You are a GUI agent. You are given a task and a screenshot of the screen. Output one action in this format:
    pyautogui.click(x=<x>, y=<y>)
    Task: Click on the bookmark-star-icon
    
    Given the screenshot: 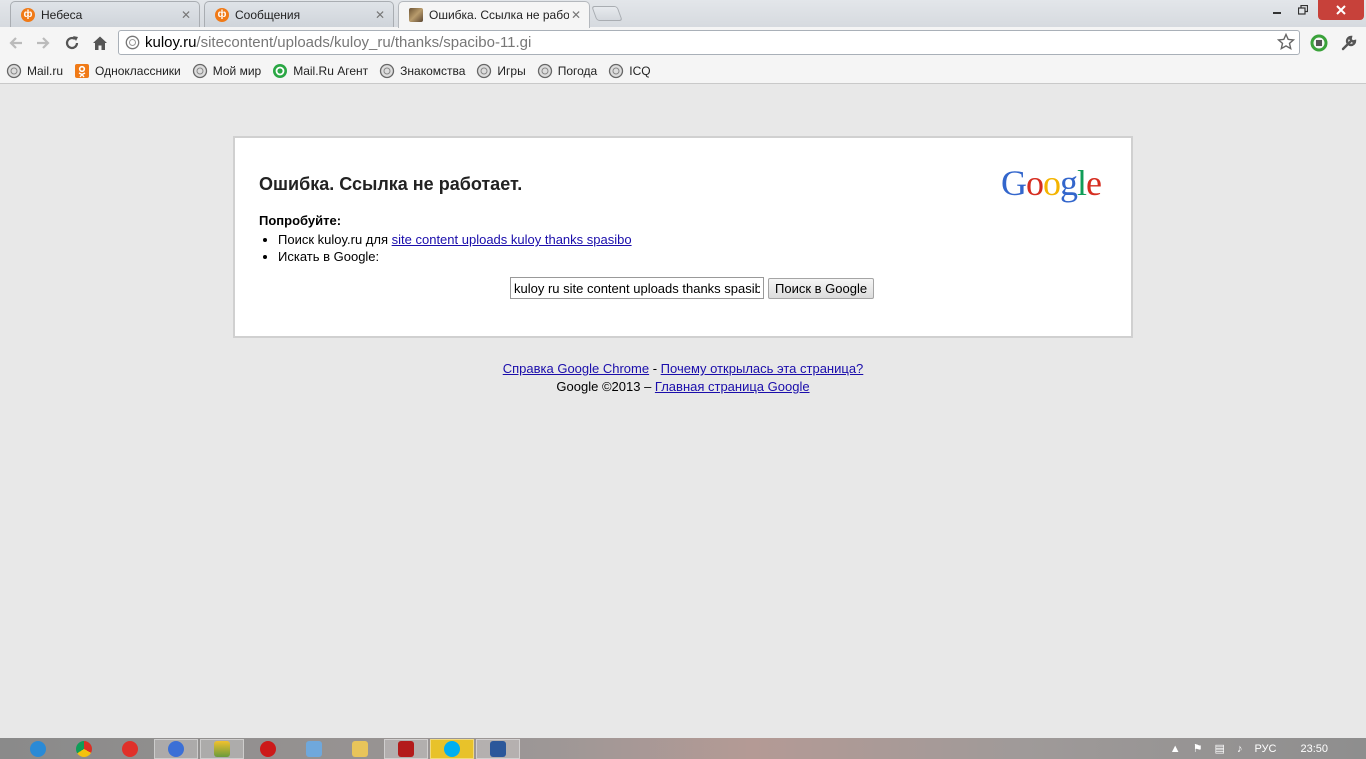 What is the action you would take?
    pyautogui.click(x=1286, y=42)
    